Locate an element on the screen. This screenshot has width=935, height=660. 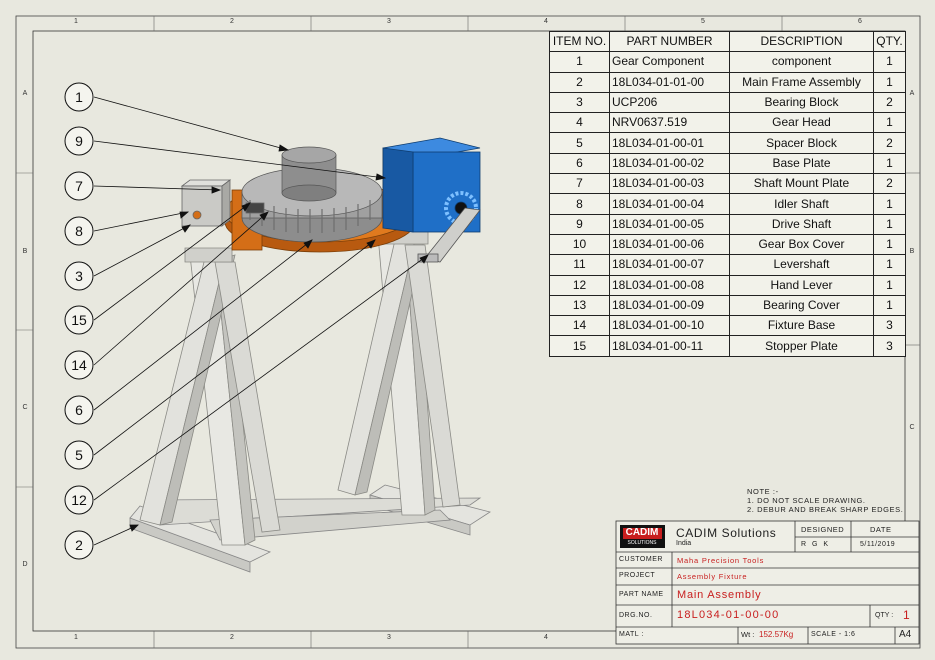
customer-label: CUSTOMER is located at coordinates (641, 559).